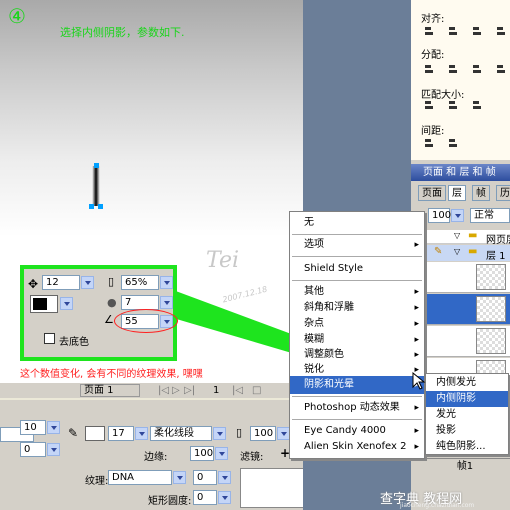 The image size is (510, 510). Describe the element at coordinates (419, 381) in the screenshot. I see `mouse-cursor-icon` at that location.